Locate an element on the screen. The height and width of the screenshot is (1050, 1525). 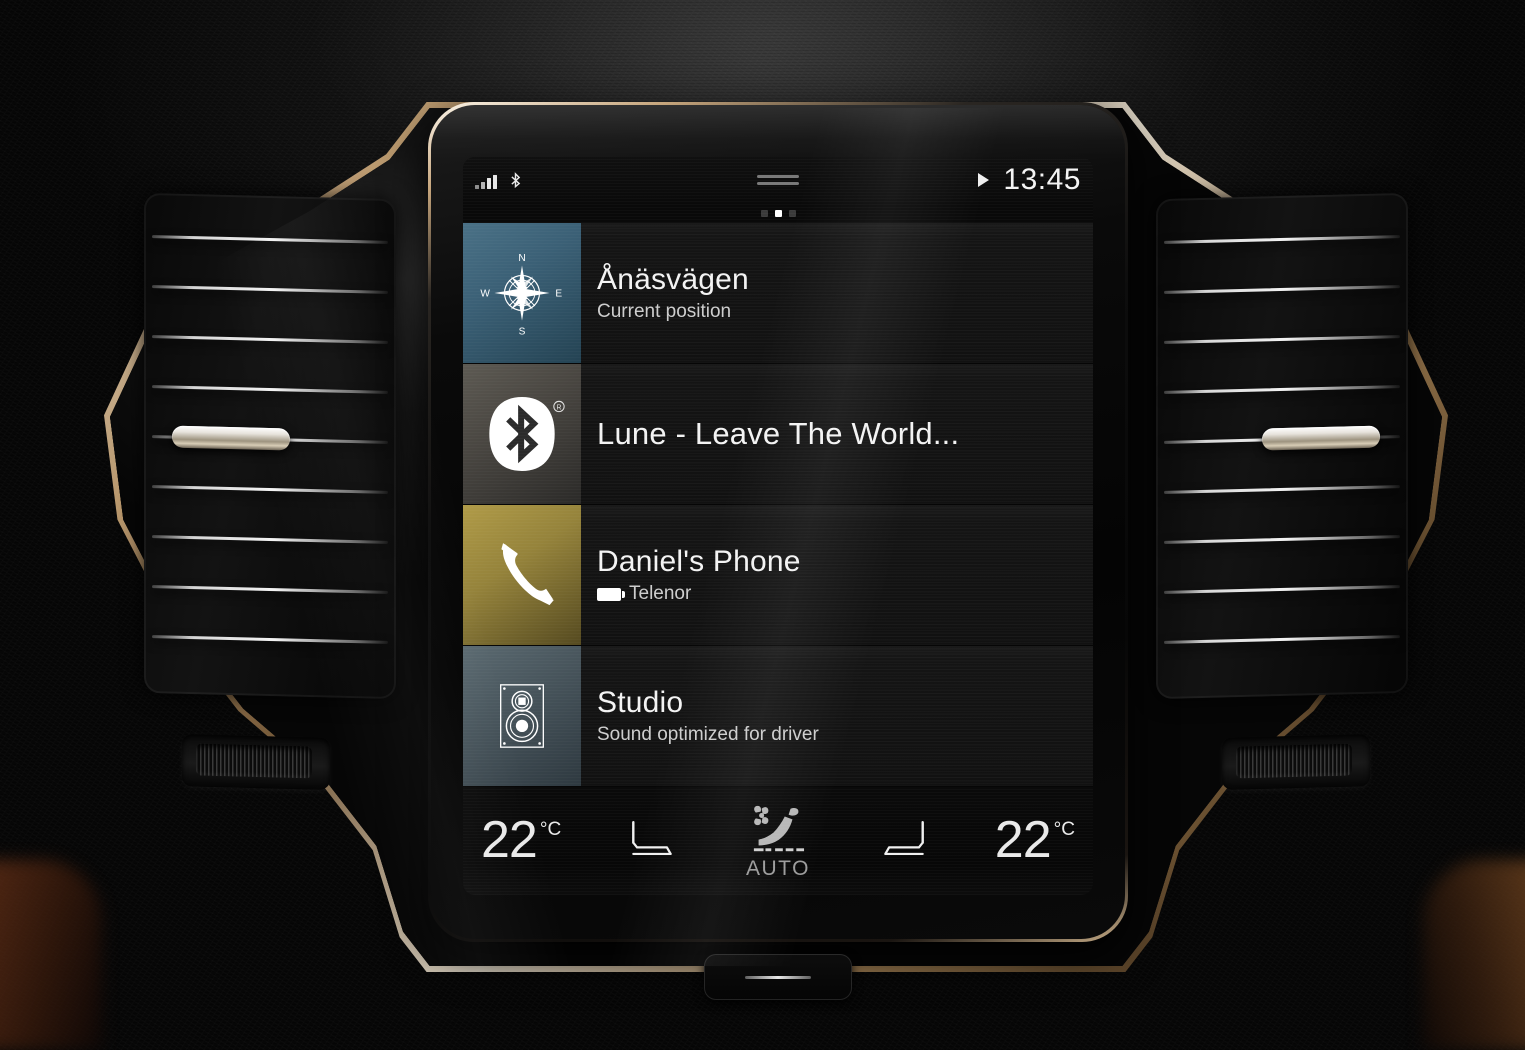
auto-climate-button: AUTO is located at coordinates (778, 841).